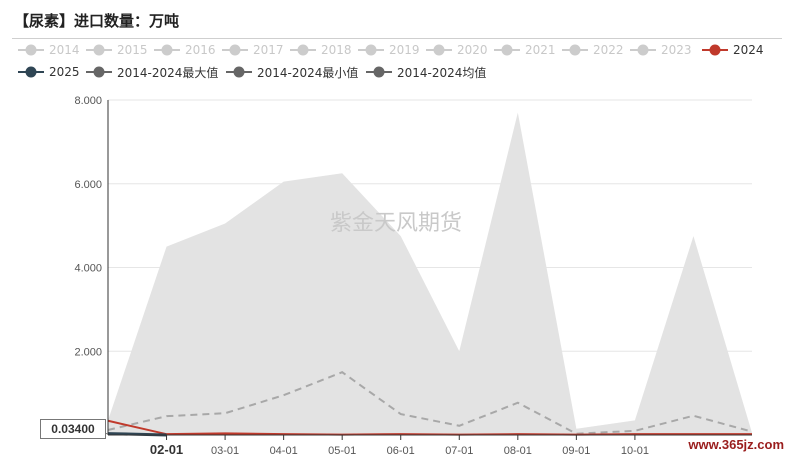 The height and width of the screenshot is (460, 792). What do you see at coordinates (284, 451) in the screenshot?
I see `x-tick-label: 04-01` at bounding box center [284, 451].